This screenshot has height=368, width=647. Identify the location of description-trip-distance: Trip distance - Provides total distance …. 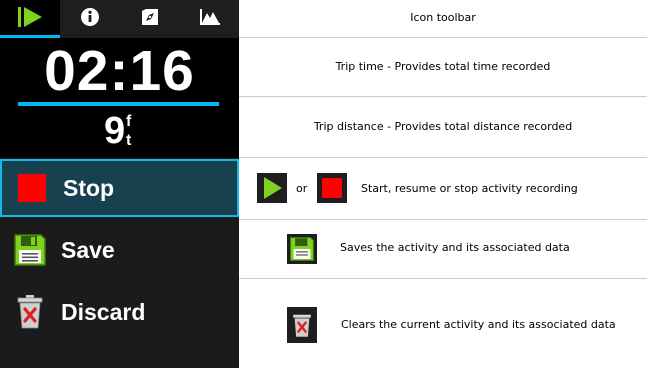
(443, 126).